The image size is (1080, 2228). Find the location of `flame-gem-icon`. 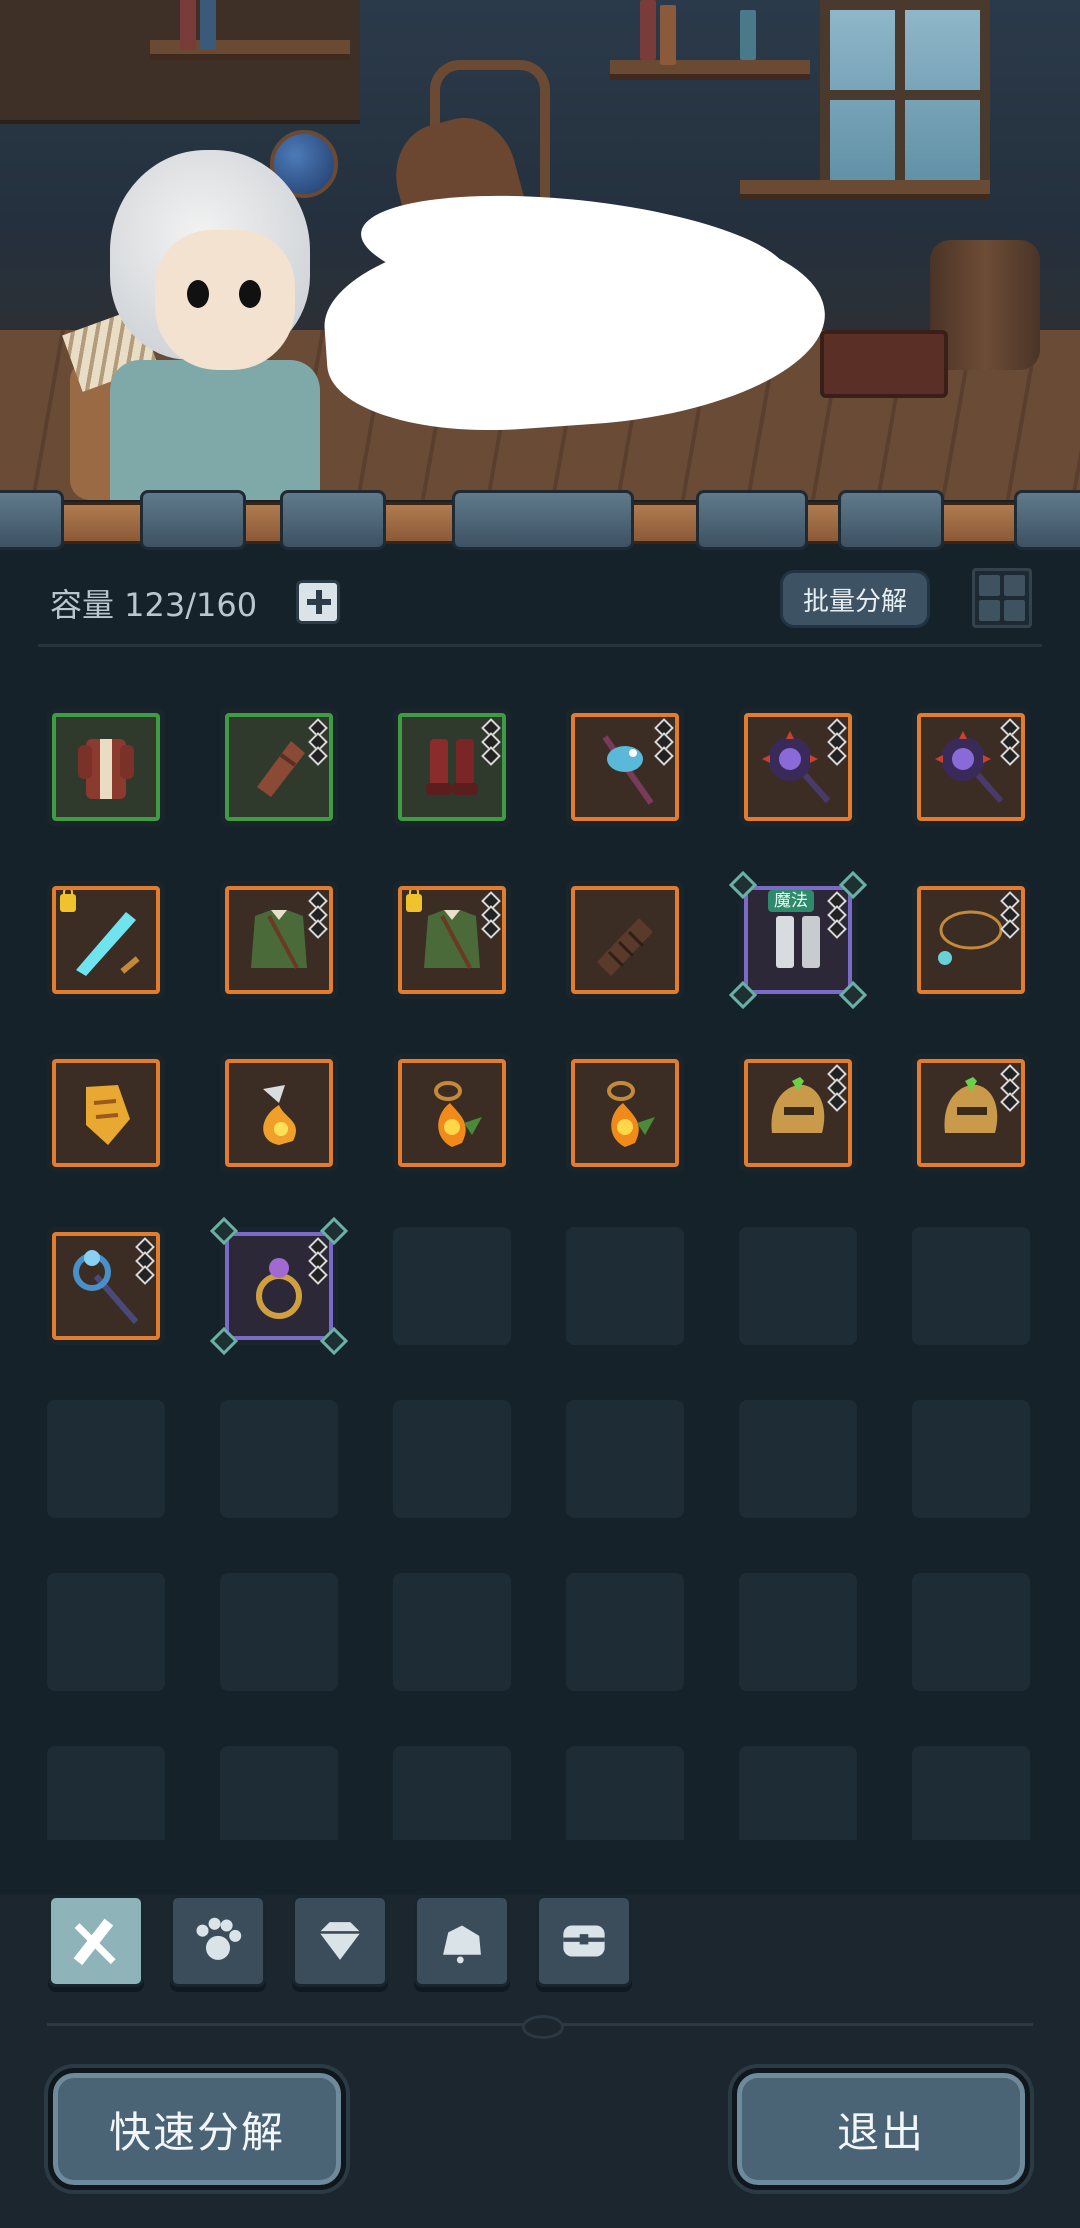

flame-gem-icon is located at coordinates (279, 1115).